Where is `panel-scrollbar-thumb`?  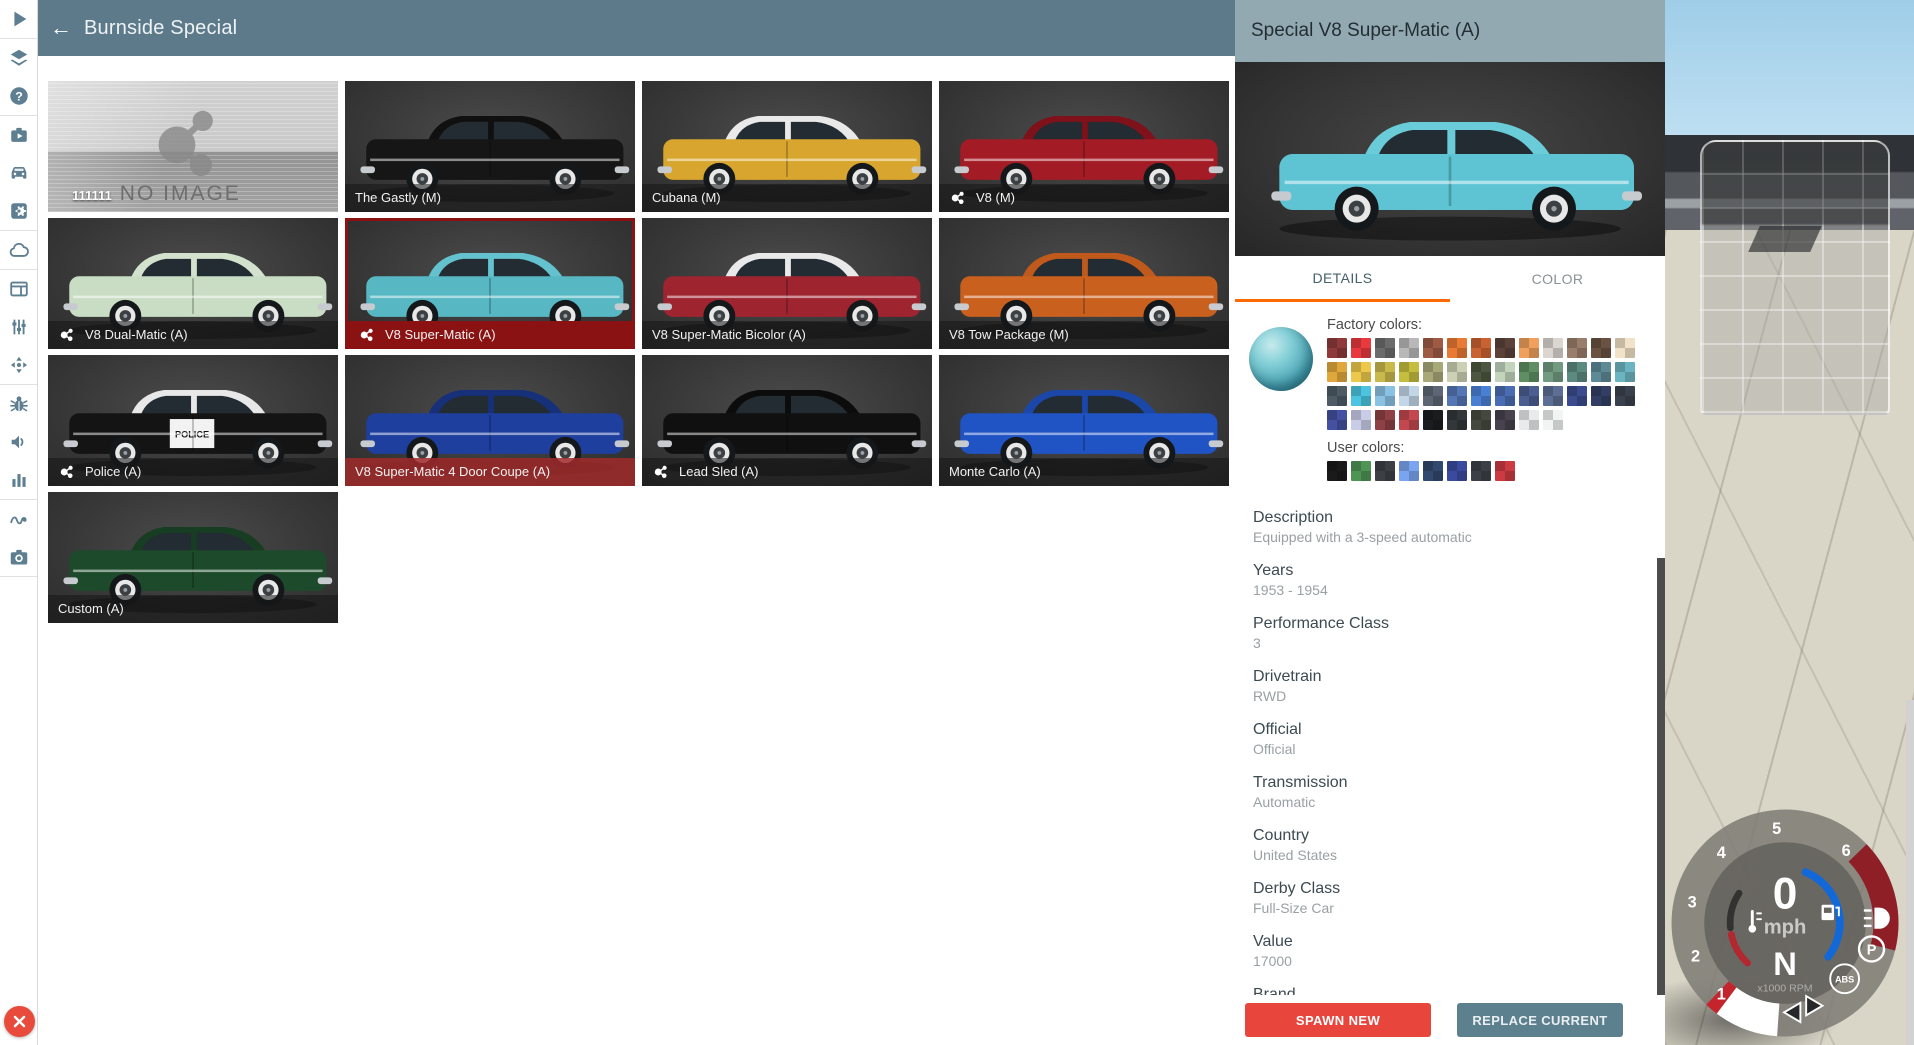
panel-scrollbar-thumb is located at coordinates (1661, 776).